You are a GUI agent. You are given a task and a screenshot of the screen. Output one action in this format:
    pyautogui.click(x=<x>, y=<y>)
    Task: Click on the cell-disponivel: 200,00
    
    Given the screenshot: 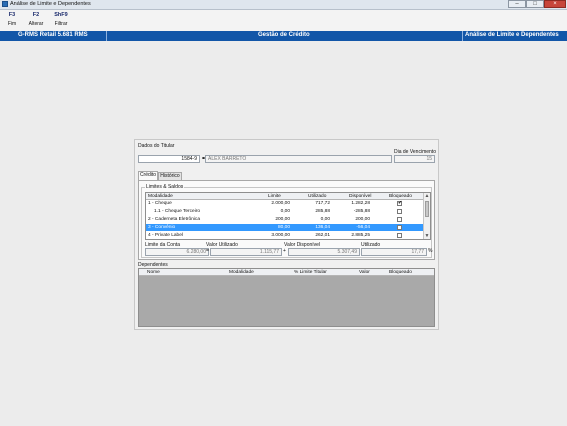 What is the action you would take?
    pyautogui.click(x=362, y=219)
    